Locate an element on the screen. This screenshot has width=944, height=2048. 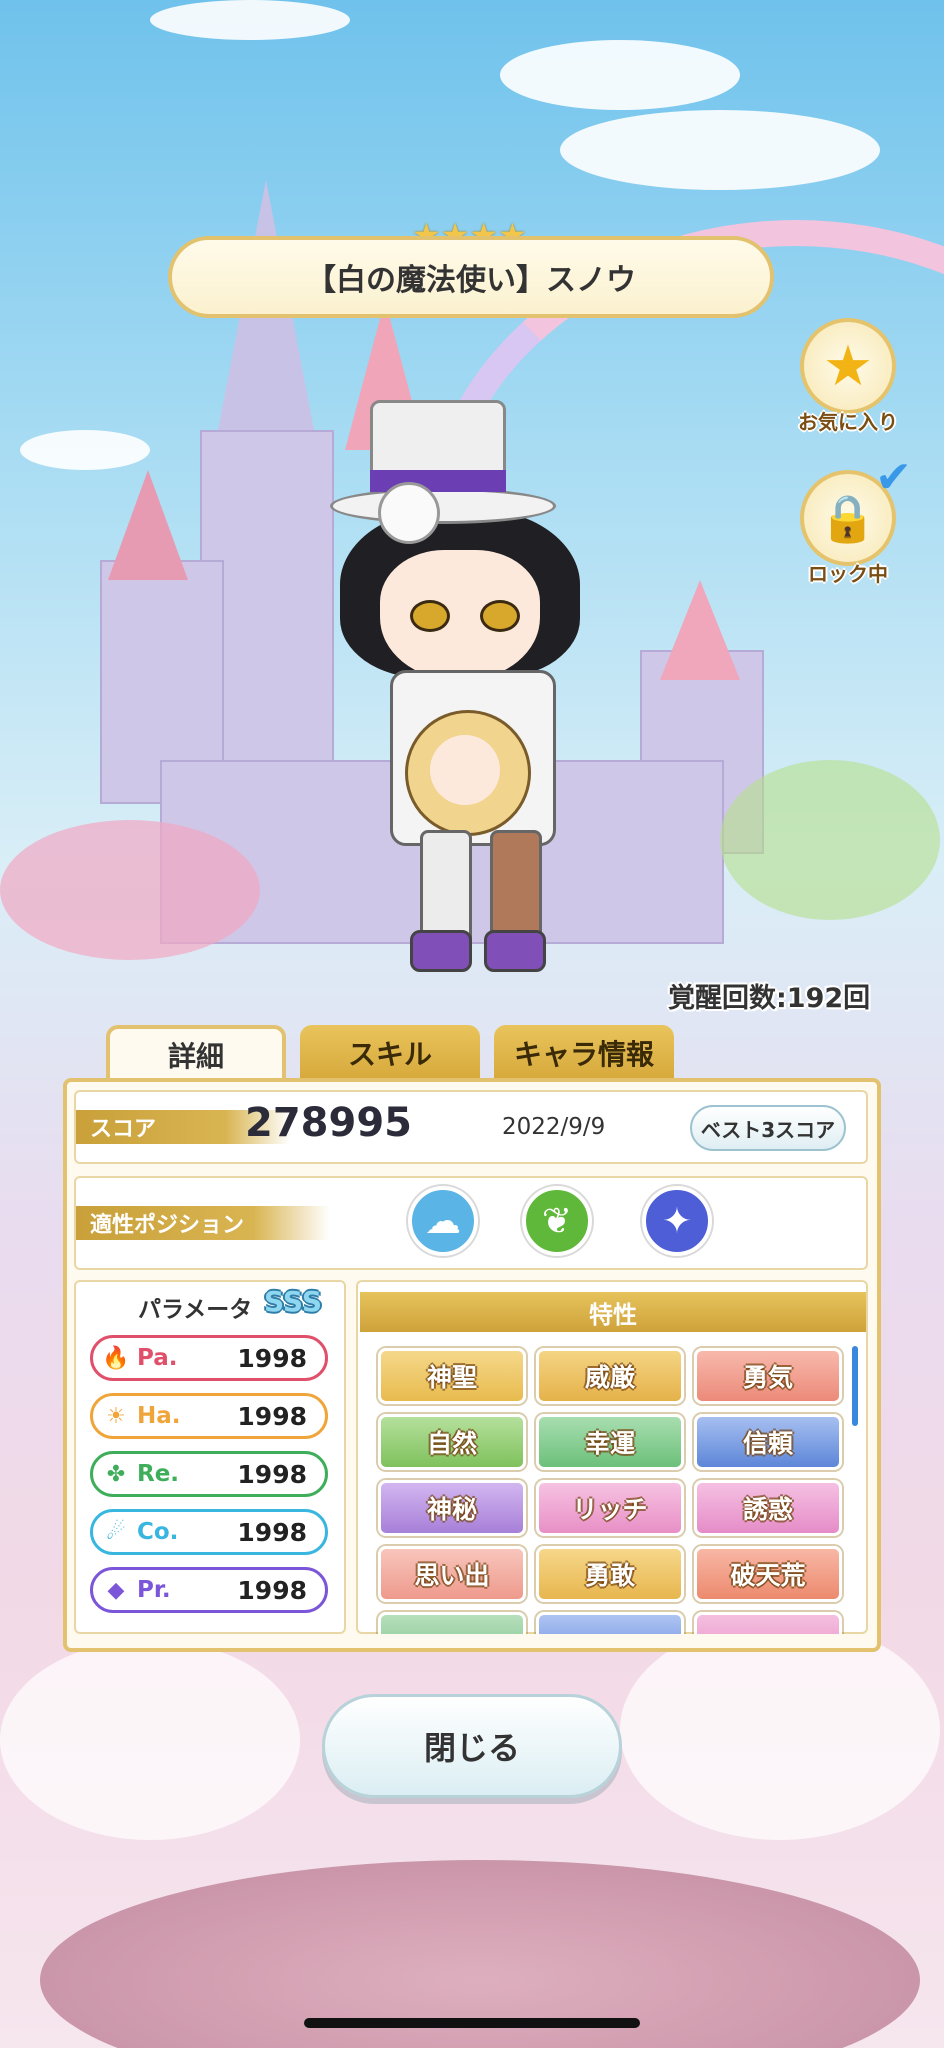
position-label: 適性ポジション is located at coordinates (203, 1223).